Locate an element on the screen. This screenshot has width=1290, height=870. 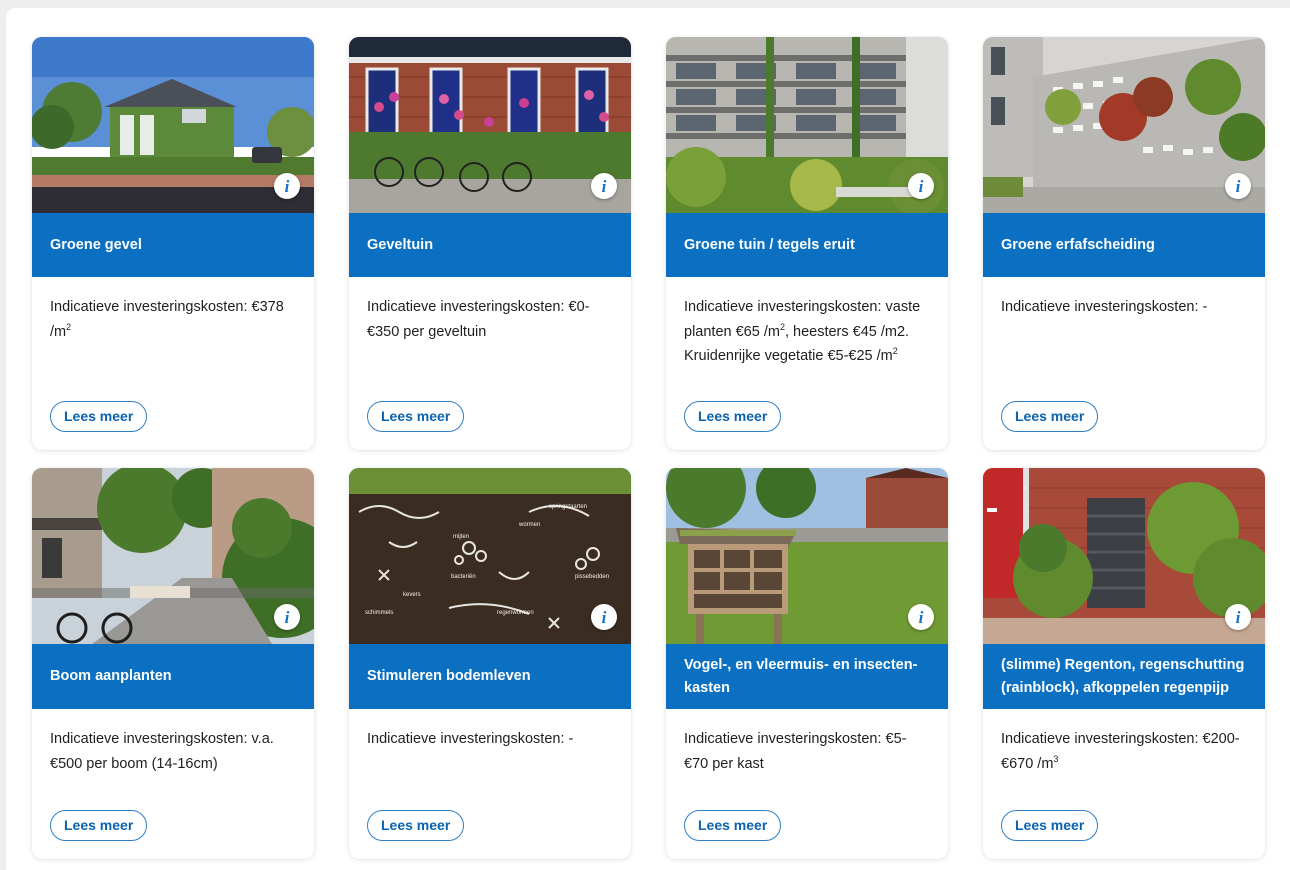
green-garden-photo is located at coordinates (807, 125).